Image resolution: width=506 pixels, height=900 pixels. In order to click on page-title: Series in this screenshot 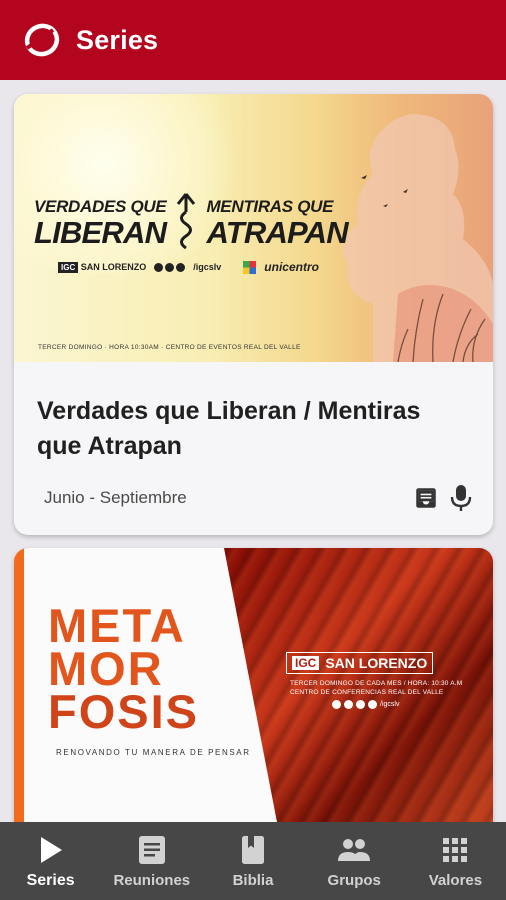, I will do `click(117, 39)`.